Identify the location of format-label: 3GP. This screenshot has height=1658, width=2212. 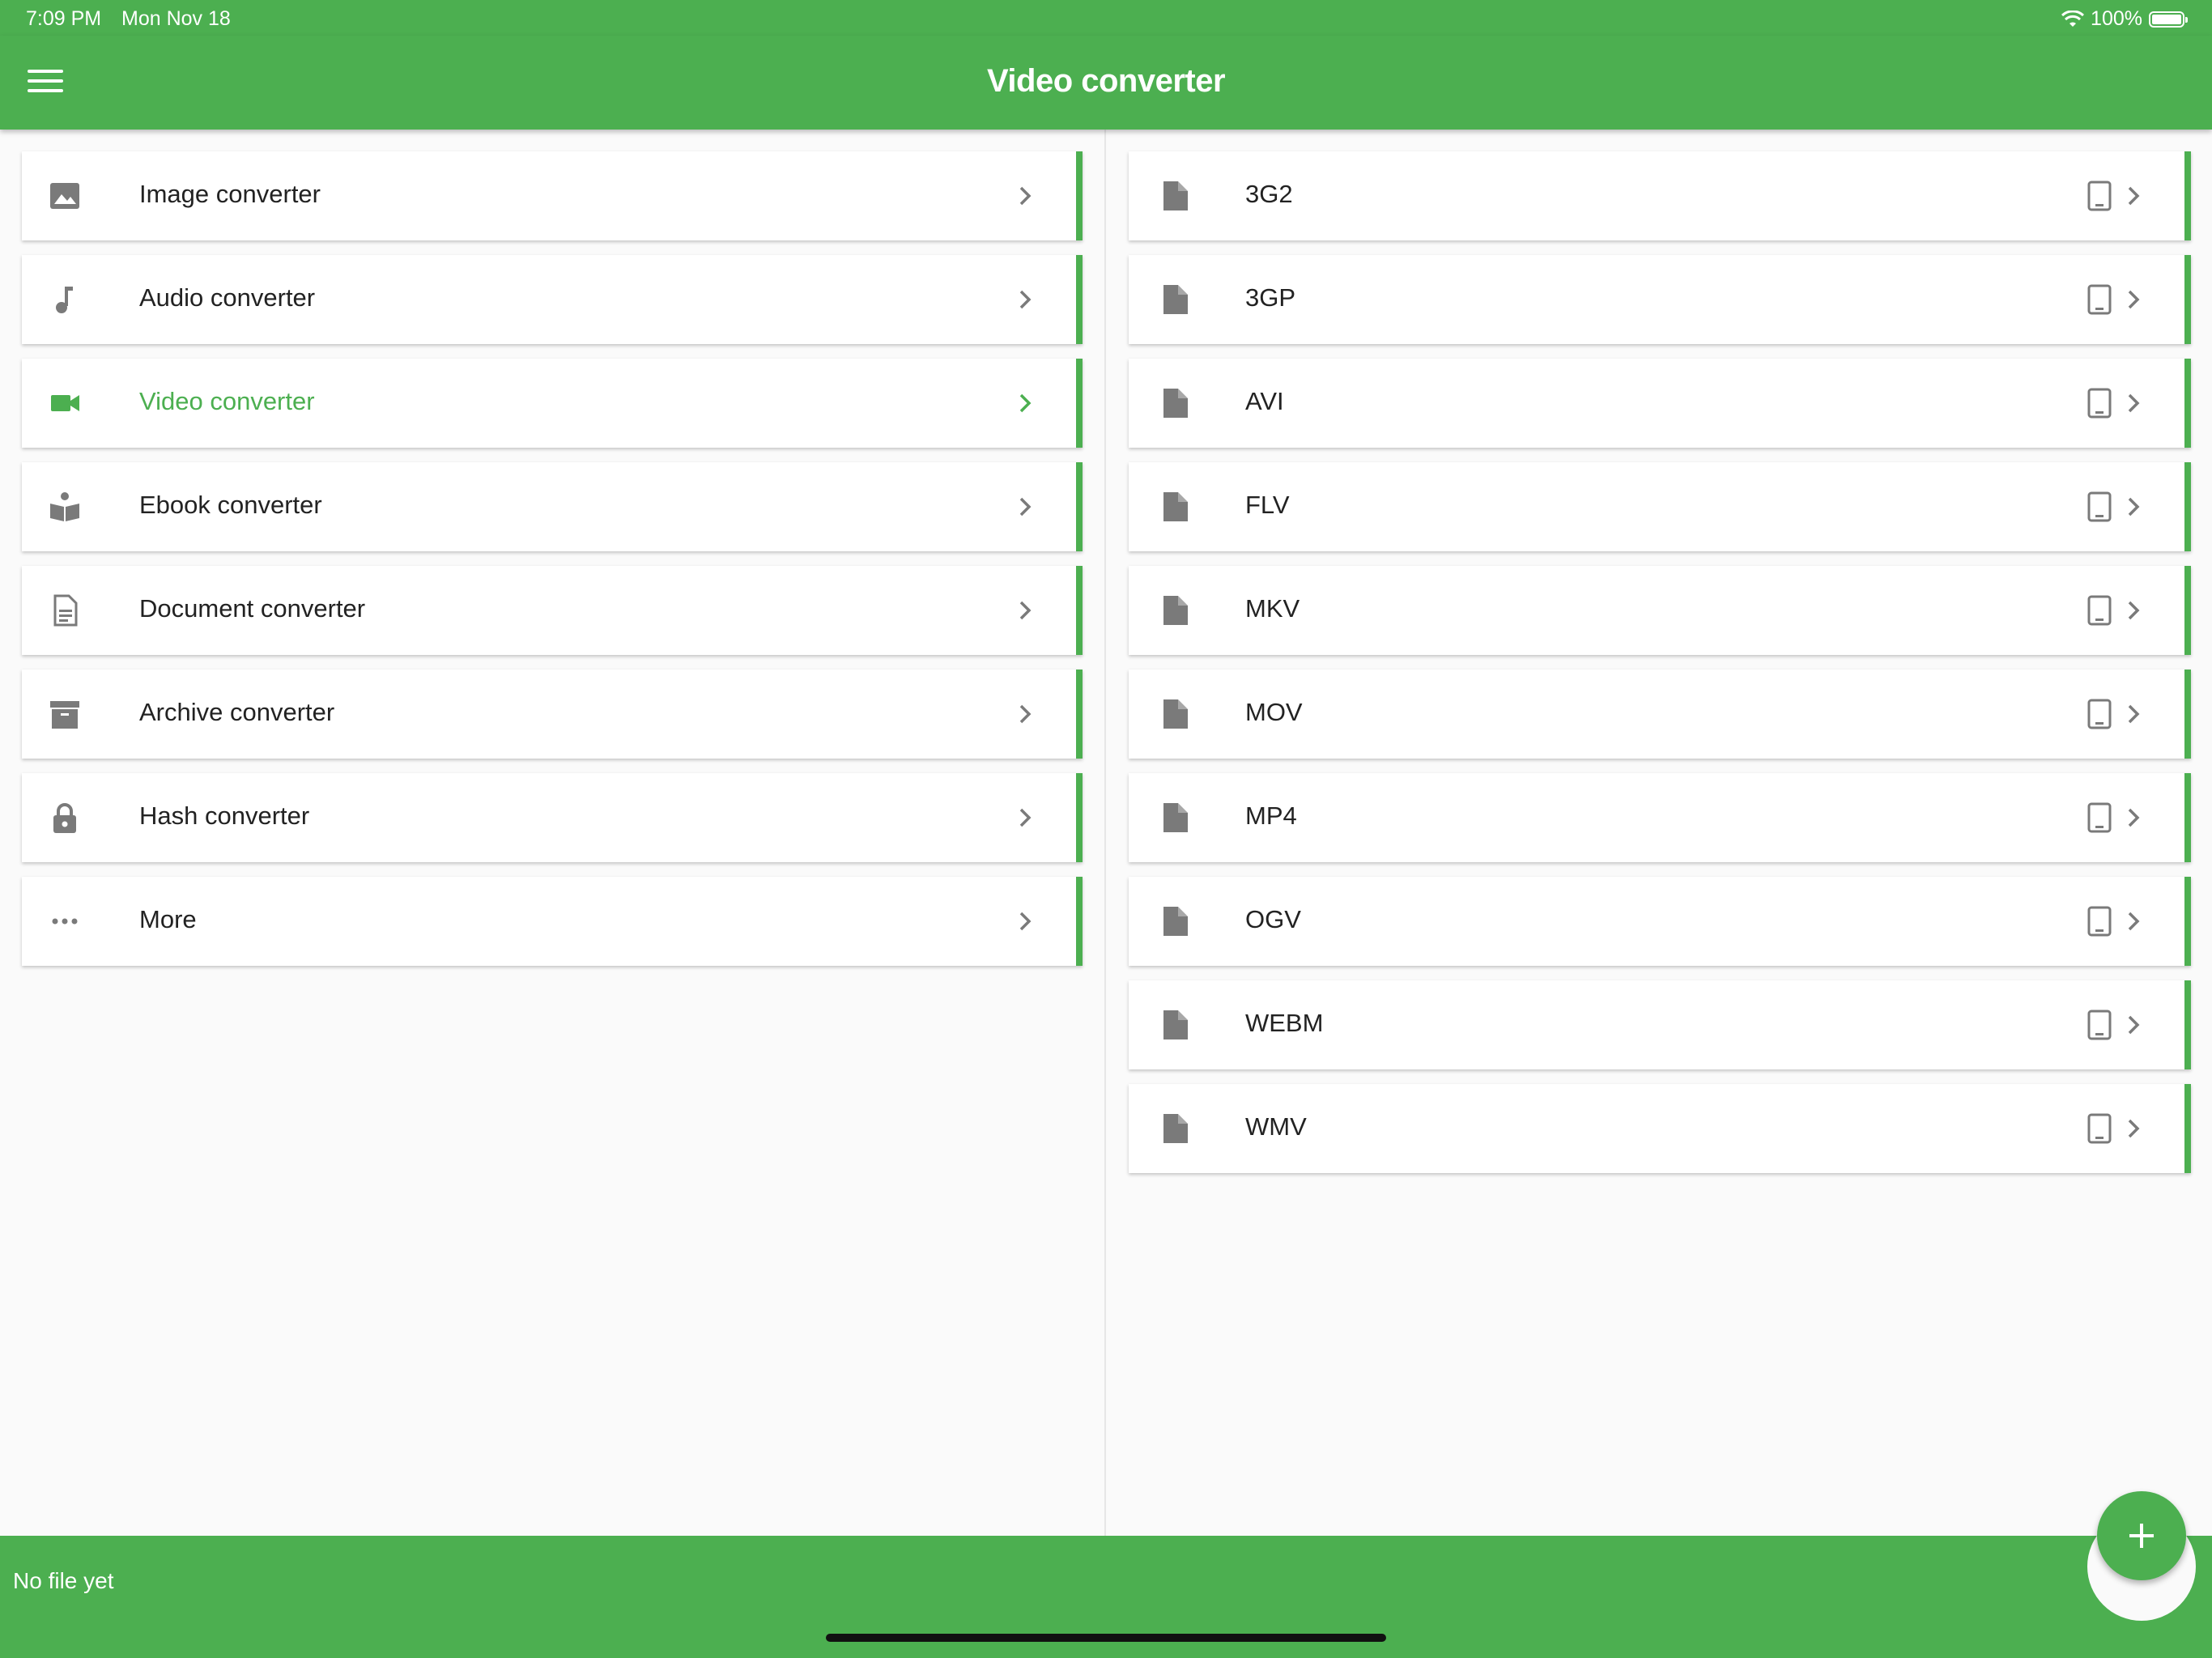
(1271, 297).